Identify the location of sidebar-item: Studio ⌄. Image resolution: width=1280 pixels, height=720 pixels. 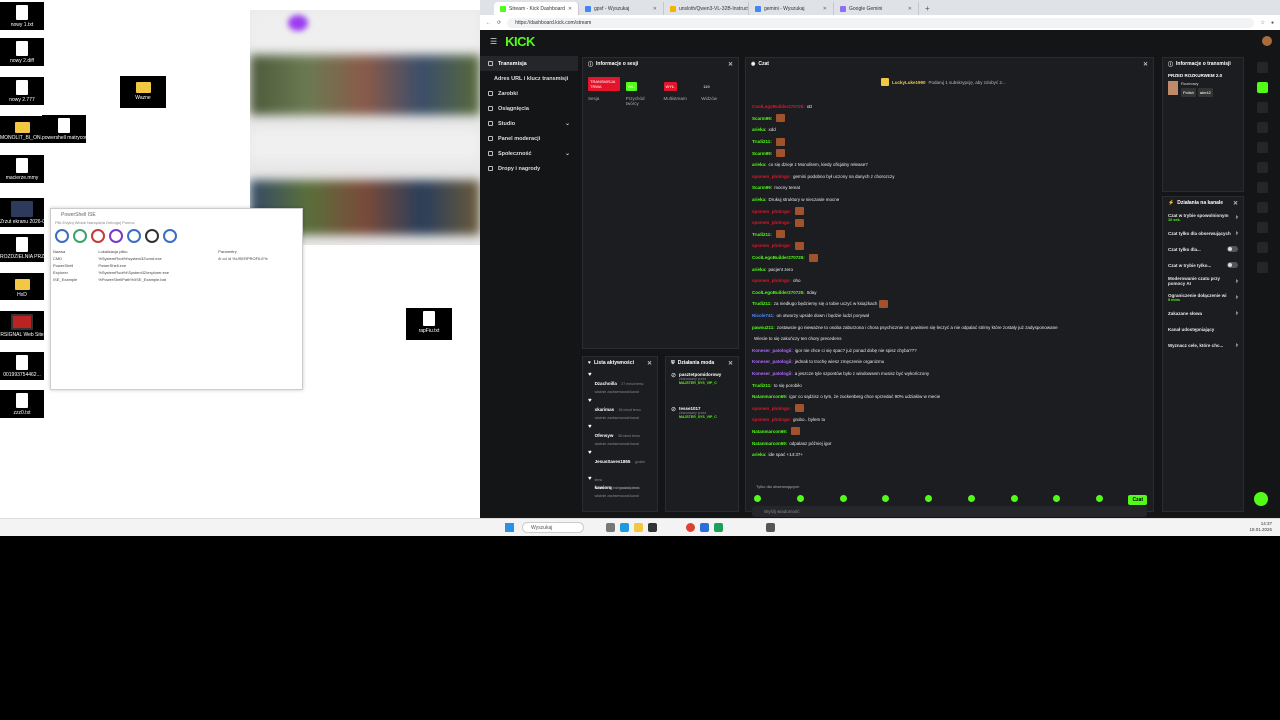
(529, 123).